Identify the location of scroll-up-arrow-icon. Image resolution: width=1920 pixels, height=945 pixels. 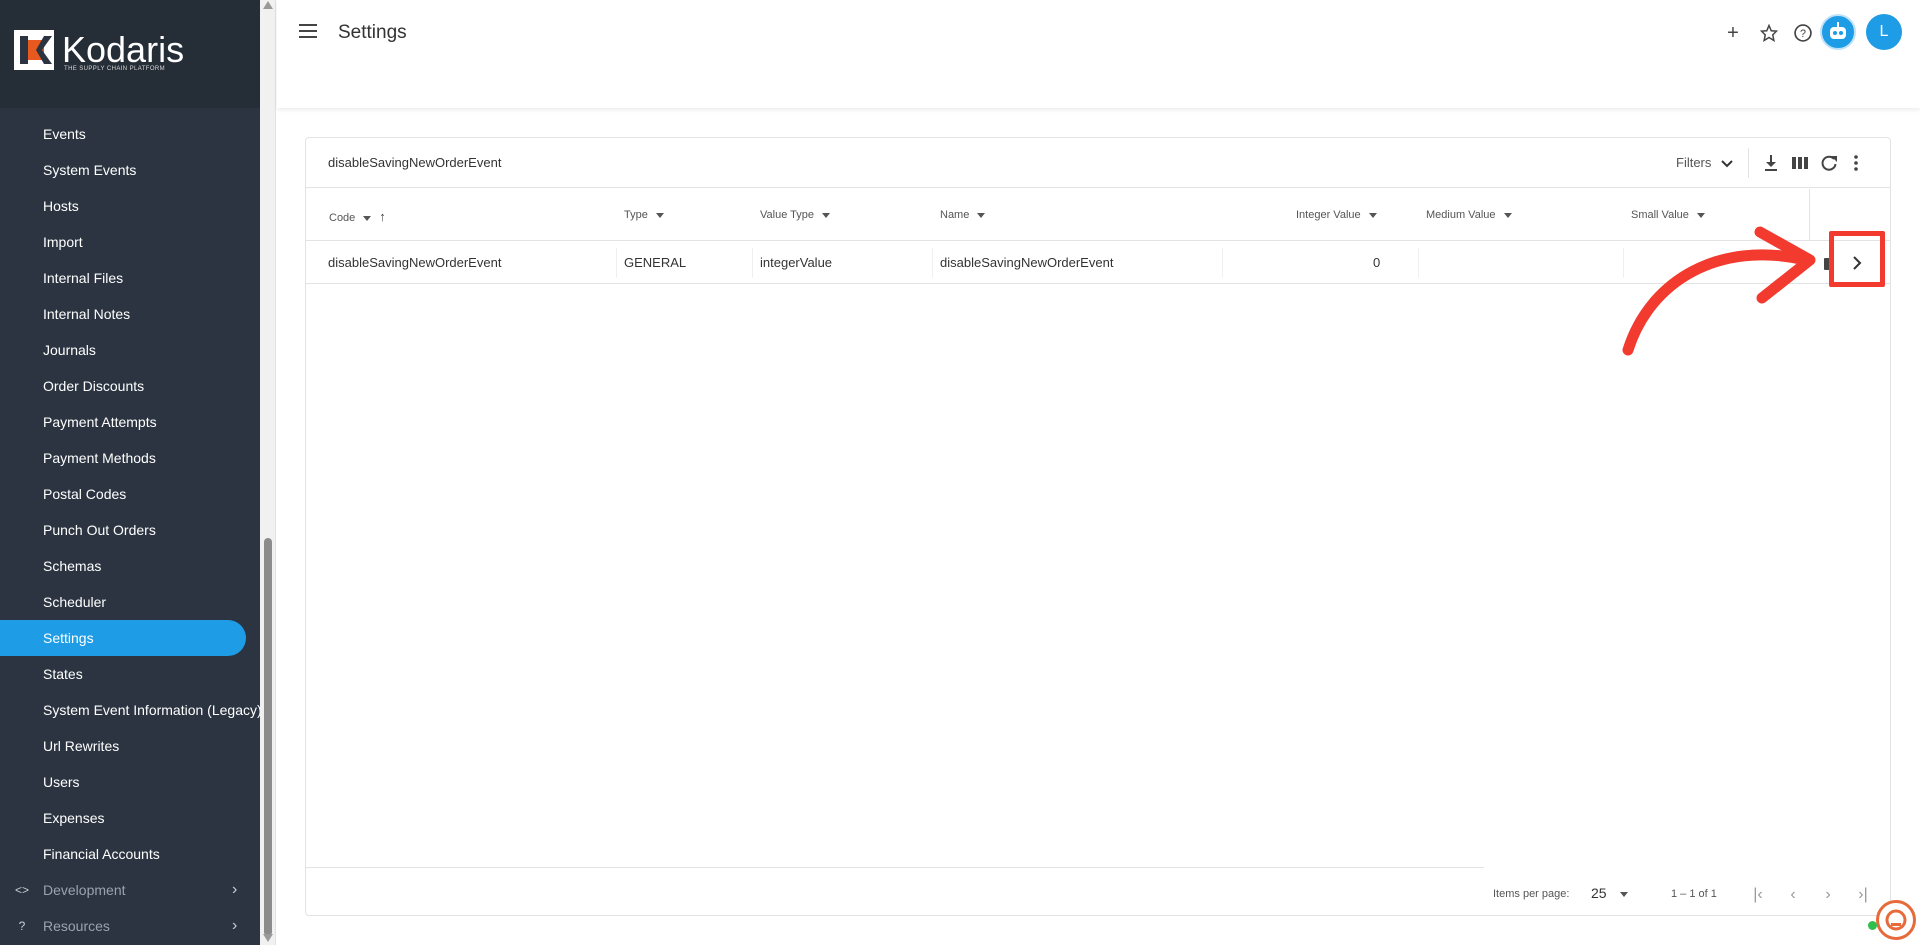
(268, 5).